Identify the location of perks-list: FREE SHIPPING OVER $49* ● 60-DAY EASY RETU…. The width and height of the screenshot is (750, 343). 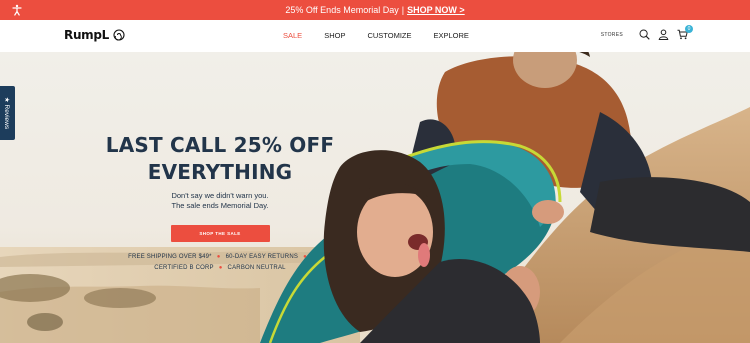
(220, 263).